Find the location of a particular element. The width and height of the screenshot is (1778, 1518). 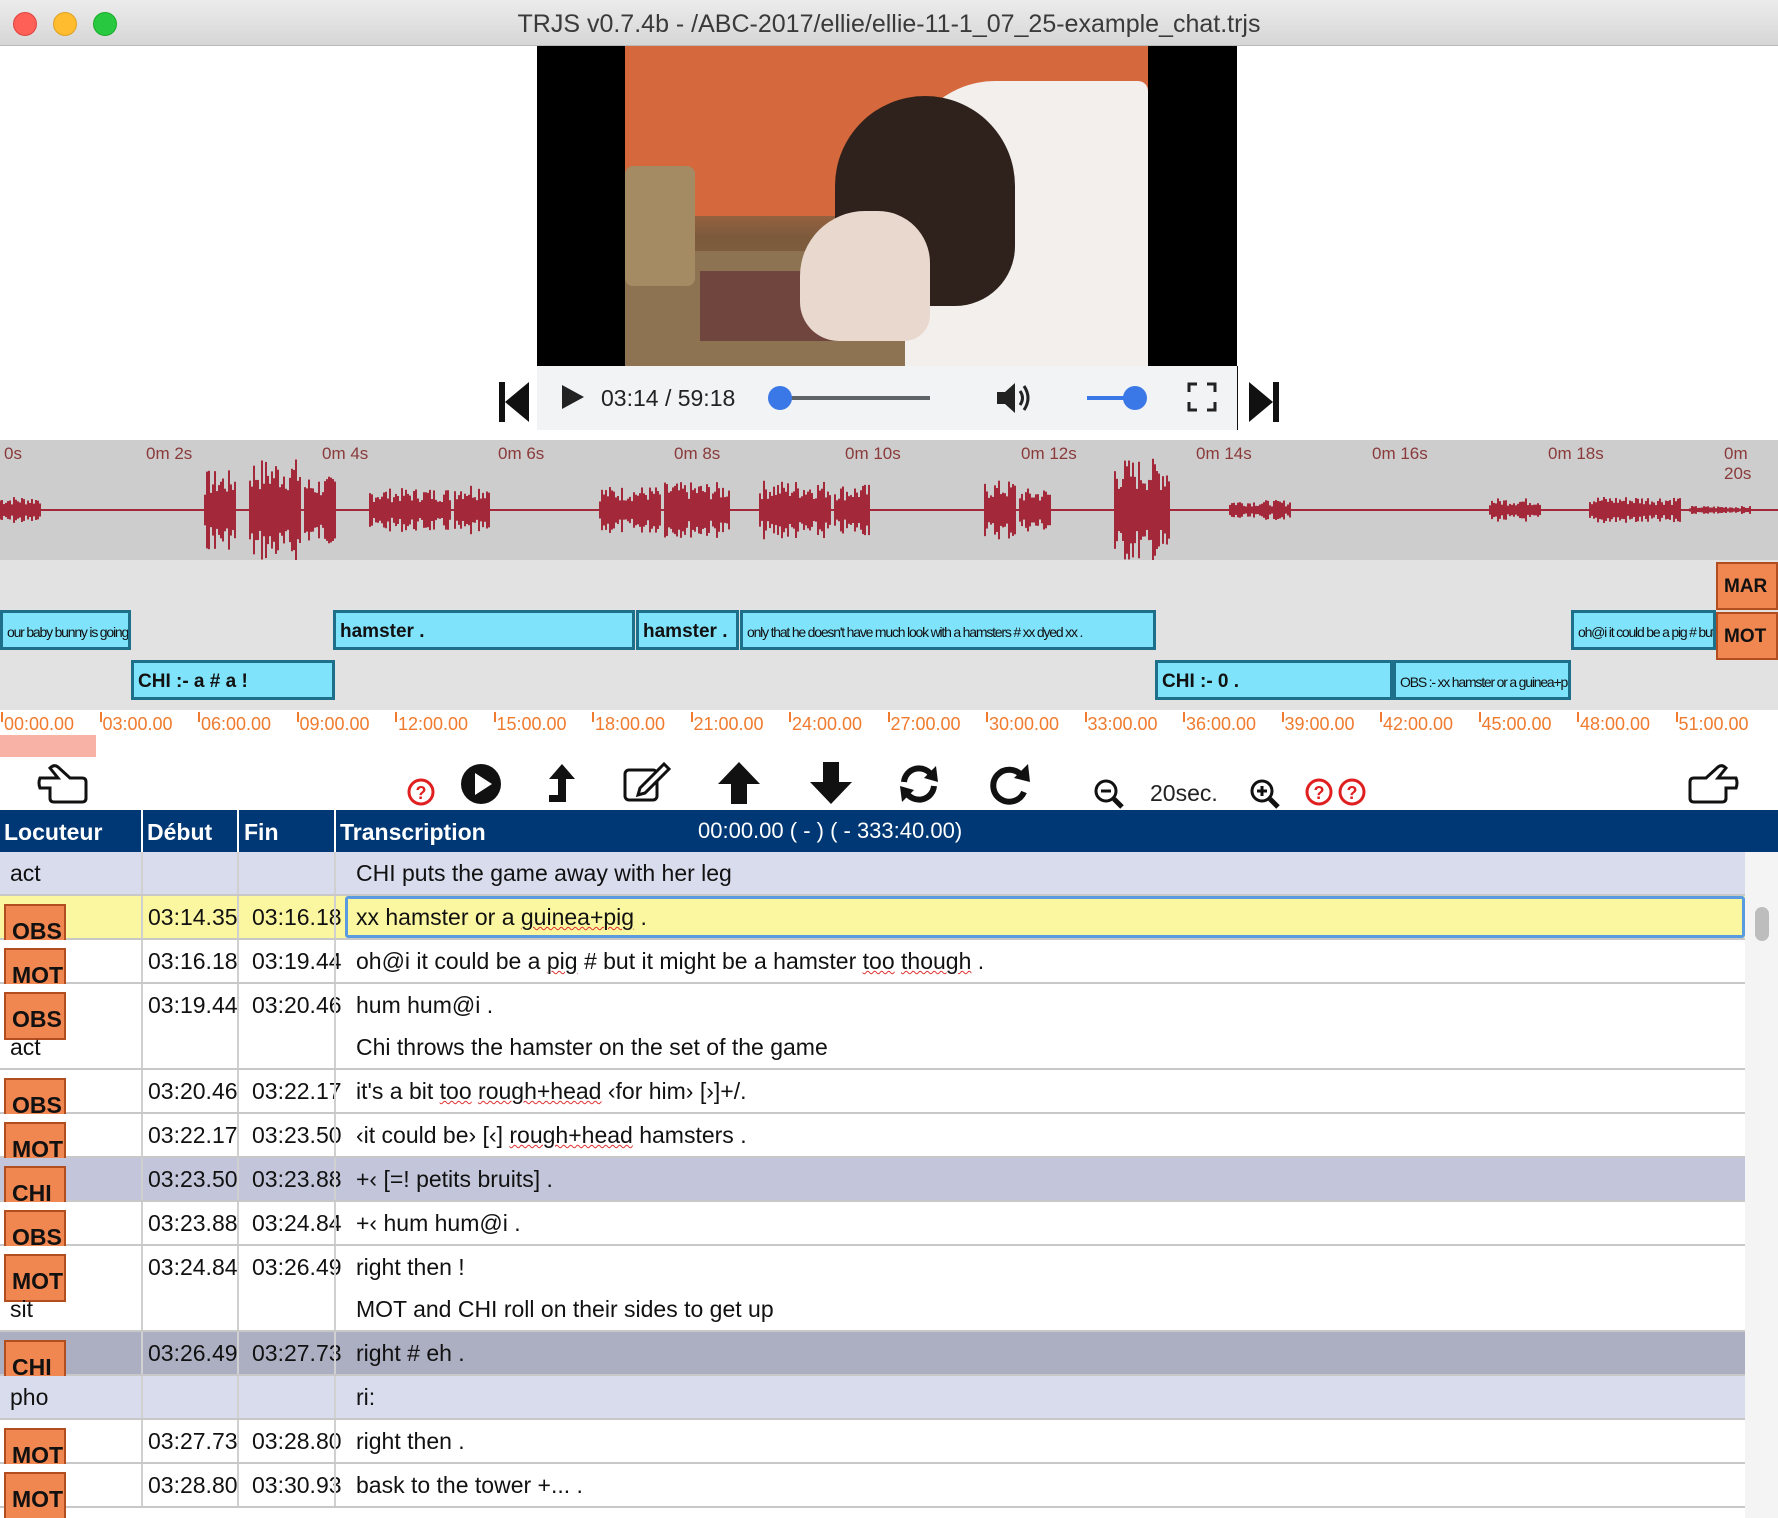

table-row: OBS 03:23.88 03:24.84 +‹ hum hum@i . is located at coordinates (872, 1230).